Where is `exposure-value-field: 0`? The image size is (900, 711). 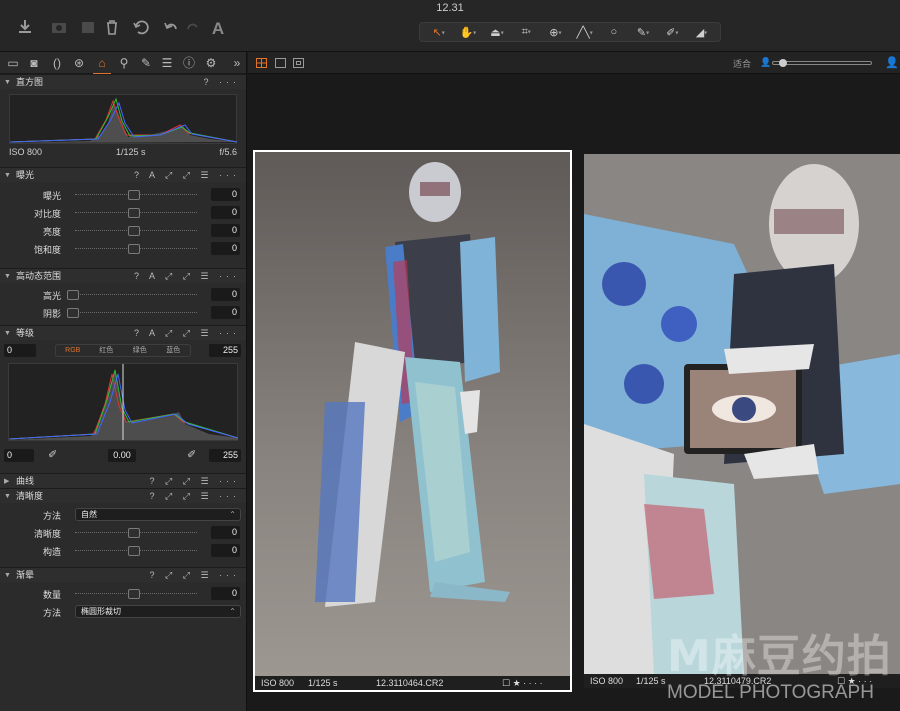 exposure-value-field: 0 is located at coordinates (225, 194).